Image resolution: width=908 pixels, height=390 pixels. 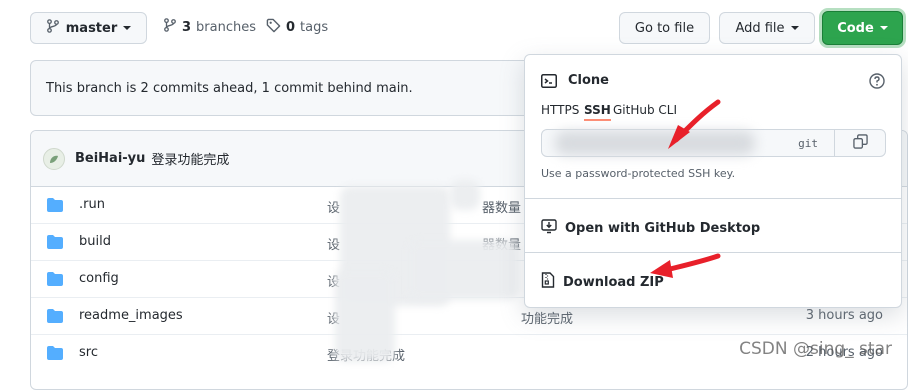 What do you see at coordinates (645, 110) in the screenshot?
I see `tab-github-cli: GitHub CLI` at bounding box center [645, 110].